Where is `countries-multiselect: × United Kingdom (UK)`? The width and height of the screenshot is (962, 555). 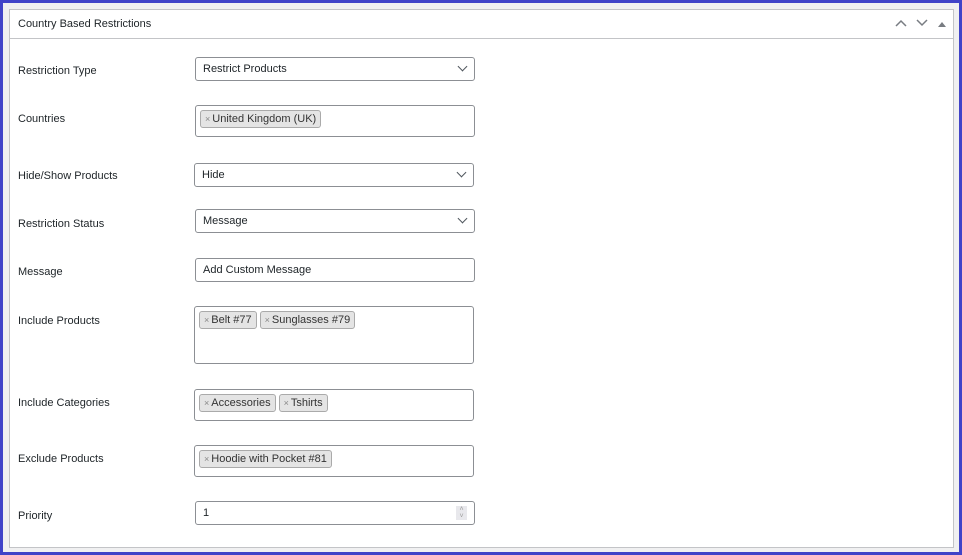
countries-multiselect: × United Kingdom (UK) is located at coordinates (335, 121).